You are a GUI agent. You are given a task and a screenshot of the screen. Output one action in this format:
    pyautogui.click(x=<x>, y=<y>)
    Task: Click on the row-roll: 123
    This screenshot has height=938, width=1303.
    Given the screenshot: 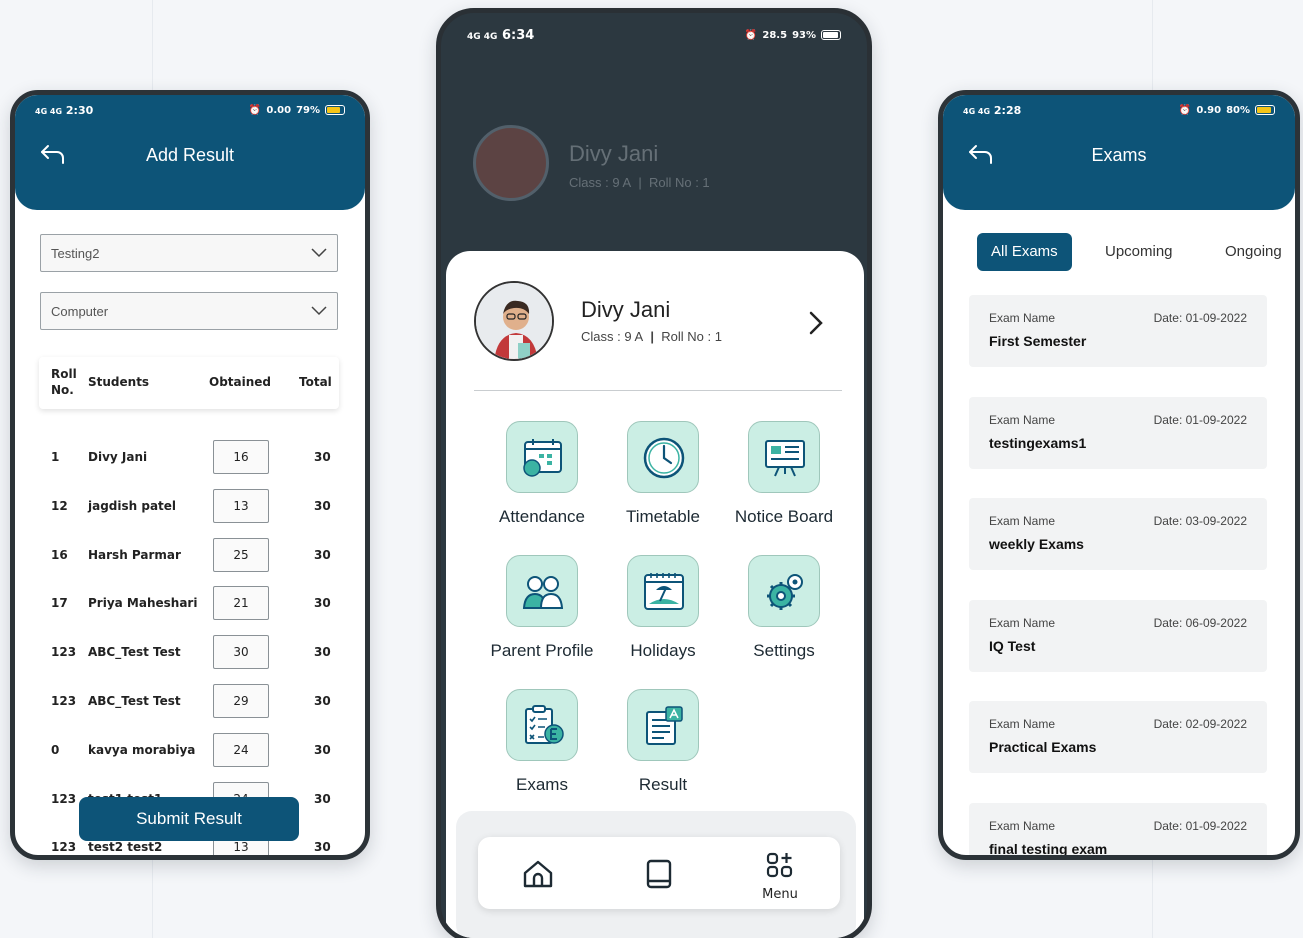 What is the action you would take?
    pyautogui.click(x=64, y=798)
    